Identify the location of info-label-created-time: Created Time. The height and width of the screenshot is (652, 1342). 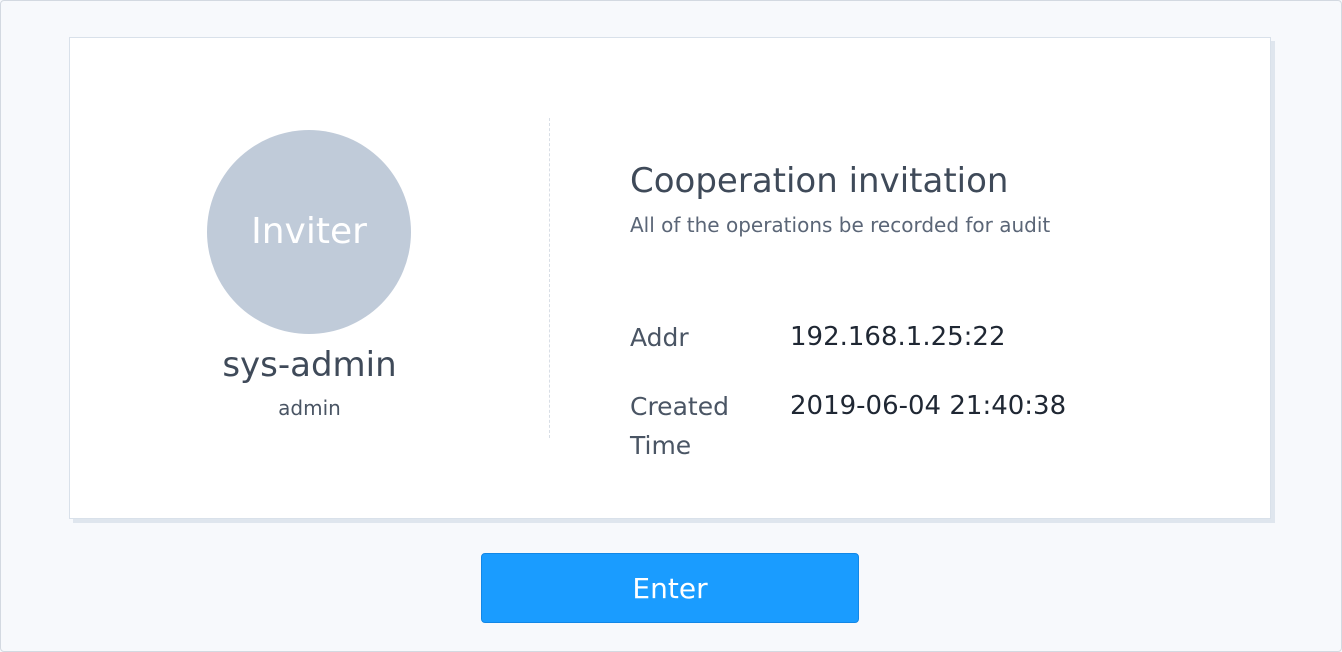
(679, 426).